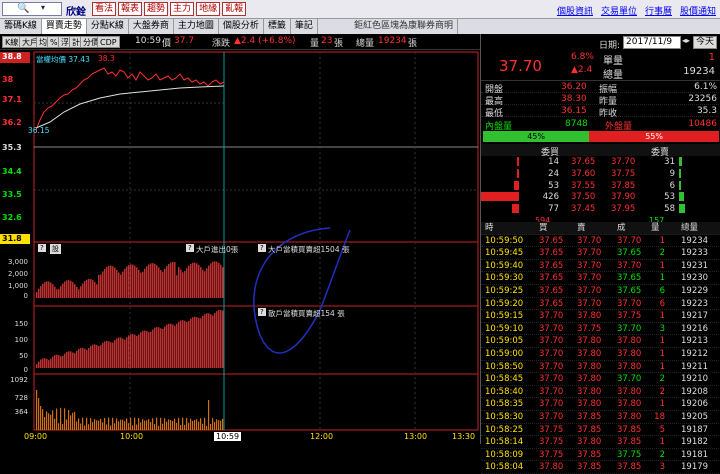  I want to click on stats-value: 38.30, so click(574, 99).